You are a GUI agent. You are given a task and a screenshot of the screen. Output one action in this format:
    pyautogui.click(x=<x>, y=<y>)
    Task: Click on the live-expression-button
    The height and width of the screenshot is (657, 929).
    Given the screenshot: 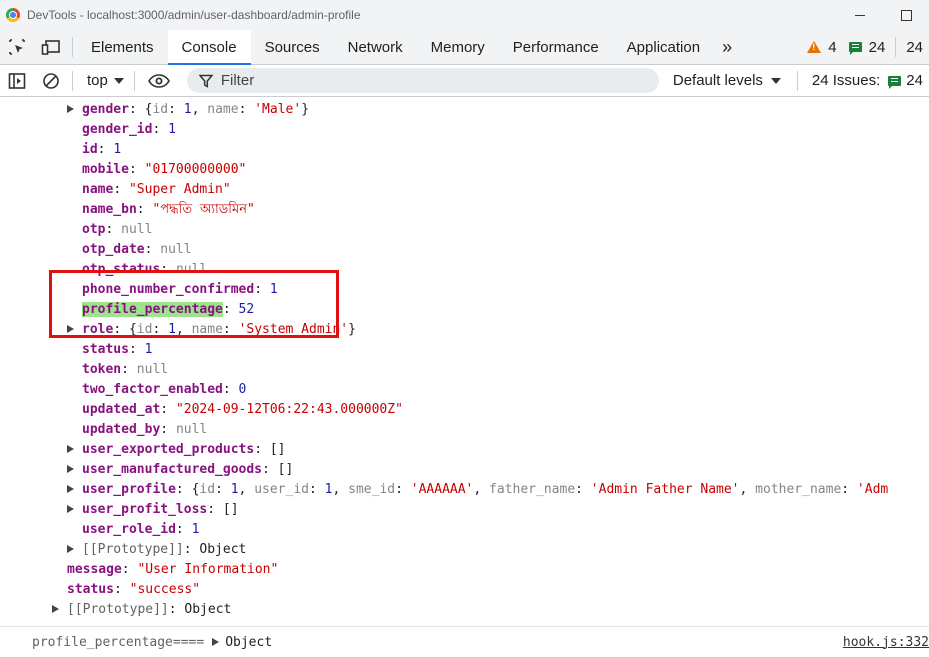 What is the action you would take?
    pyautogui.click(x=159, y=80)
    